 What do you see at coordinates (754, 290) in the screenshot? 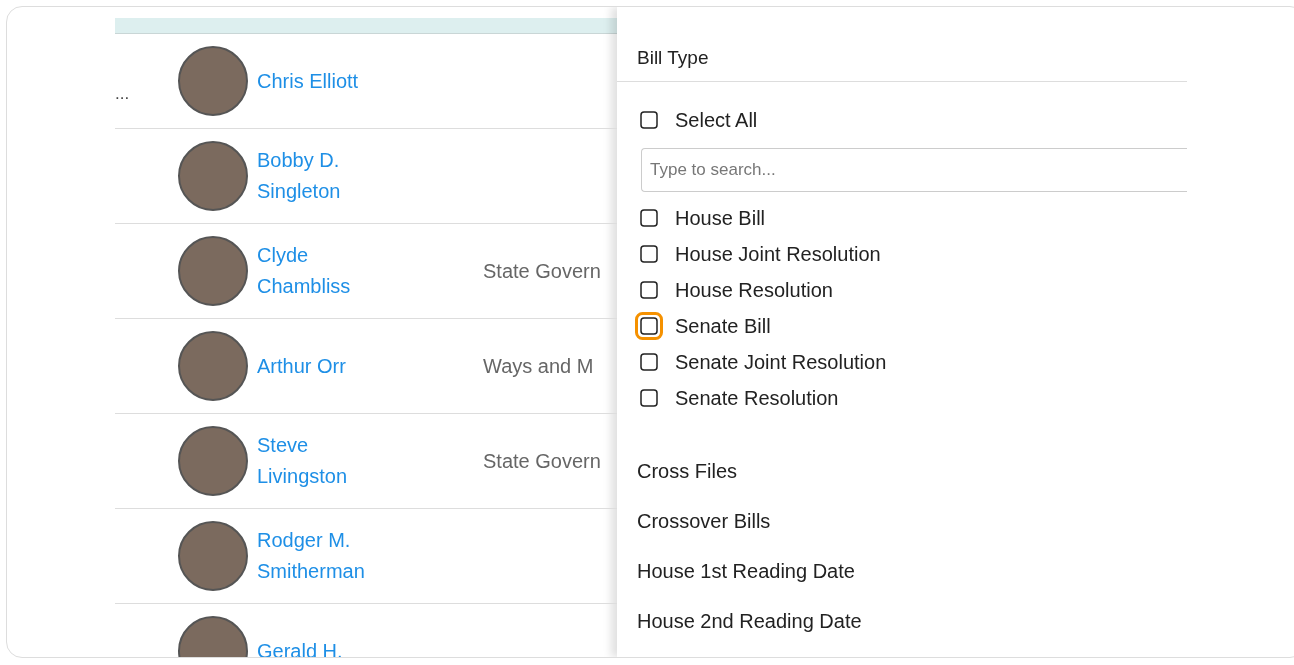
I see `option-label: House Resolution` at bounding box center [754, 290].